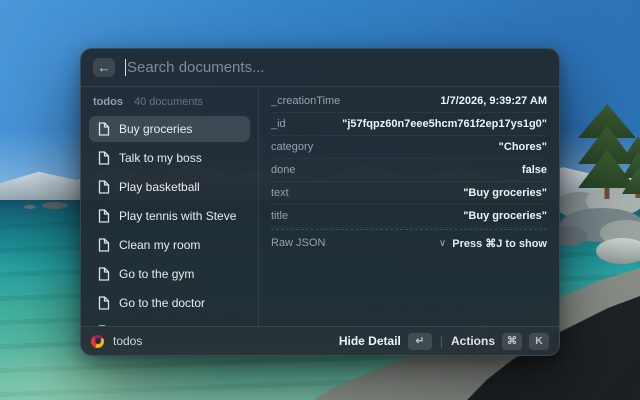  Describe the element at coordinates (409, 193) in the screenshot. I see `detail-field-row: text "Buy groceries"` at that location.